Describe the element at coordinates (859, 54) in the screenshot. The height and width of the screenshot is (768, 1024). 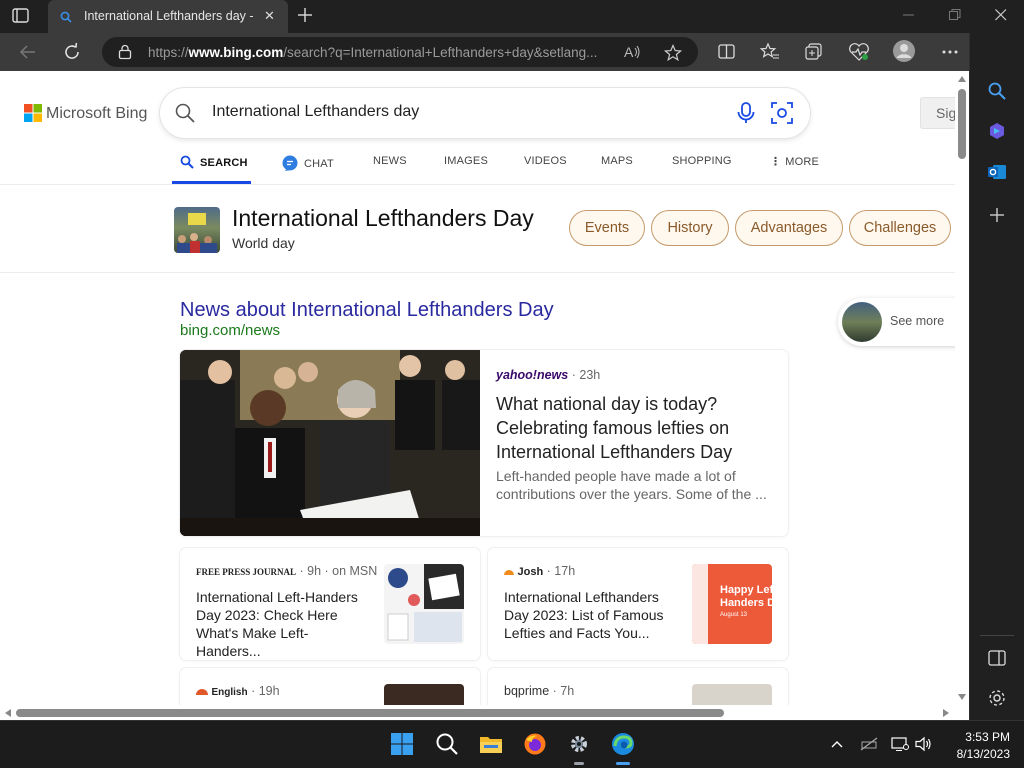
I see `browser-essentials-icon` at that location.